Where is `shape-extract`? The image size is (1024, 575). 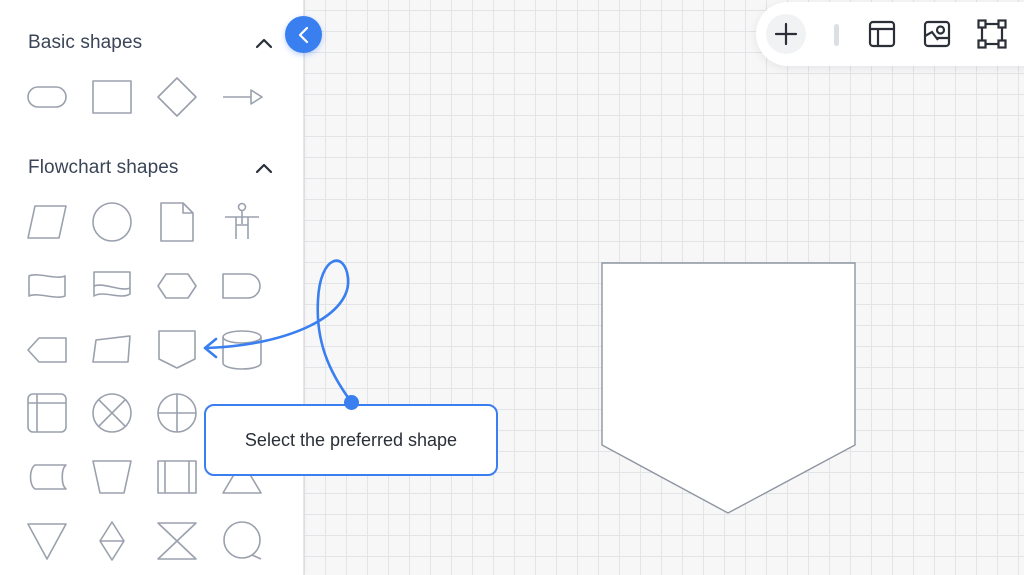
shape-extract is located at coordinates (47, 541).